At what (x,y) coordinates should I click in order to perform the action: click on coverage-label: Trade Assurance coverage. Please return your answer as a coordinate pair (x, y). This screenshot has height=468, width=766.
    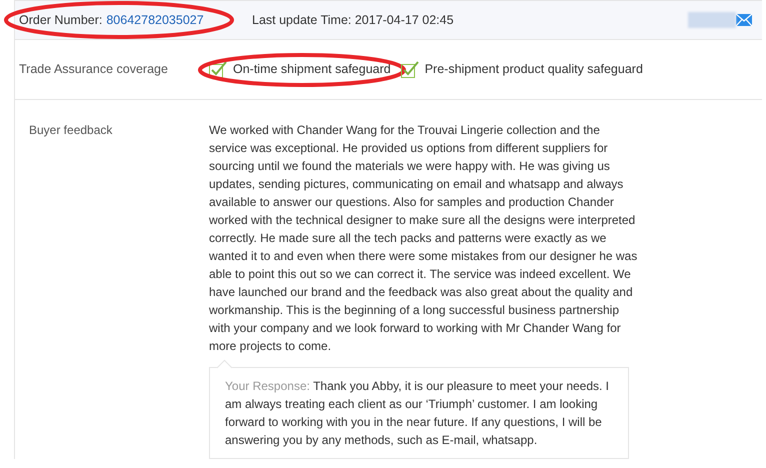
    Looking at the image, I should click on (94, 69).